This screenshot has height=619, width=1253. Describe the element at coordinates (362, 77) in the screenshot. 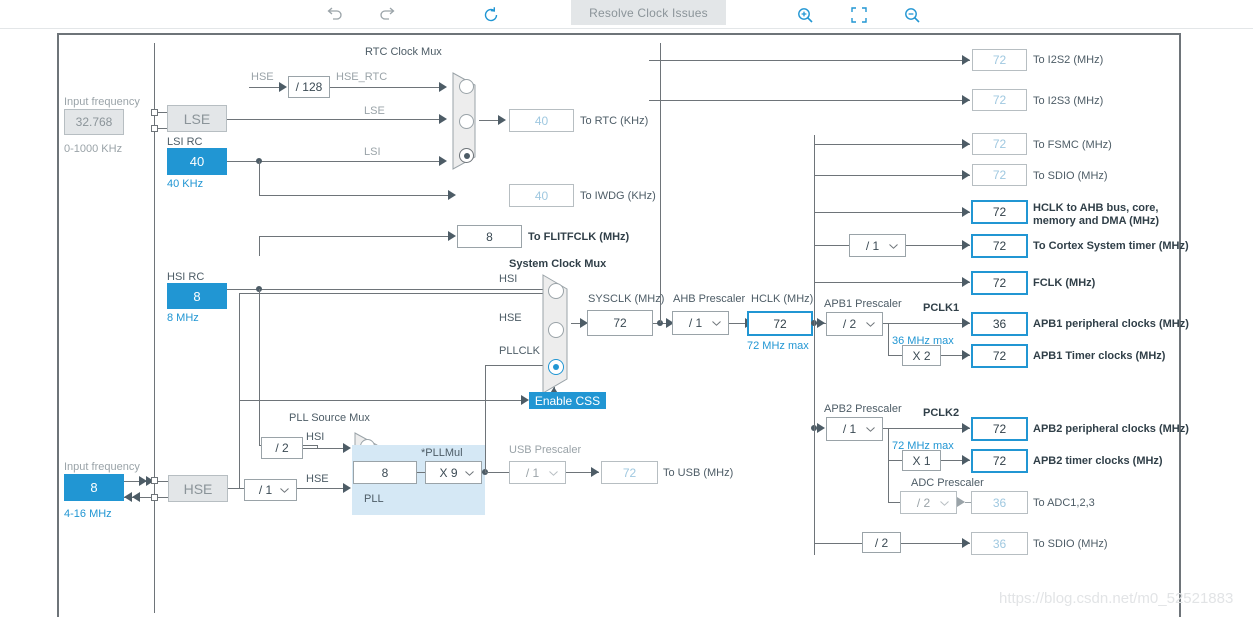

I see `hse-rtc-output-label: HSE_RTC` at that location.